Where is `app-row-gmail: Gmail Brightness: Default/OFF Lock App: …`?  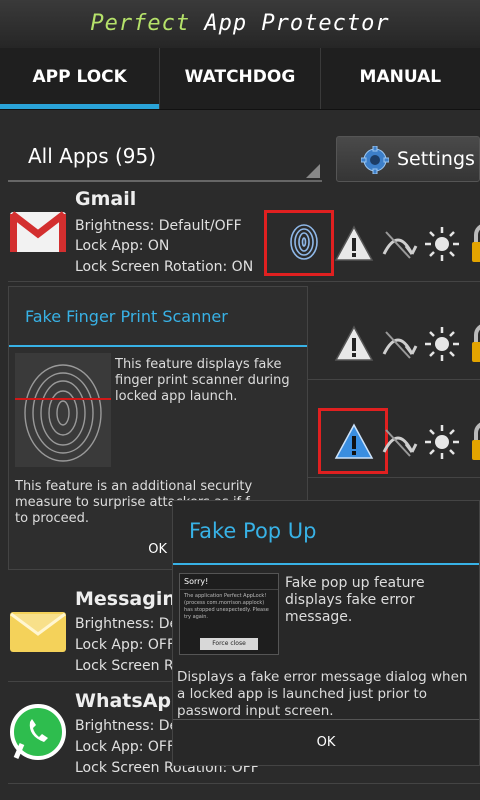 app-row-gmail: Gmail Brightness: Default/OFF Lock App: … is located at coordinates (244, 234).